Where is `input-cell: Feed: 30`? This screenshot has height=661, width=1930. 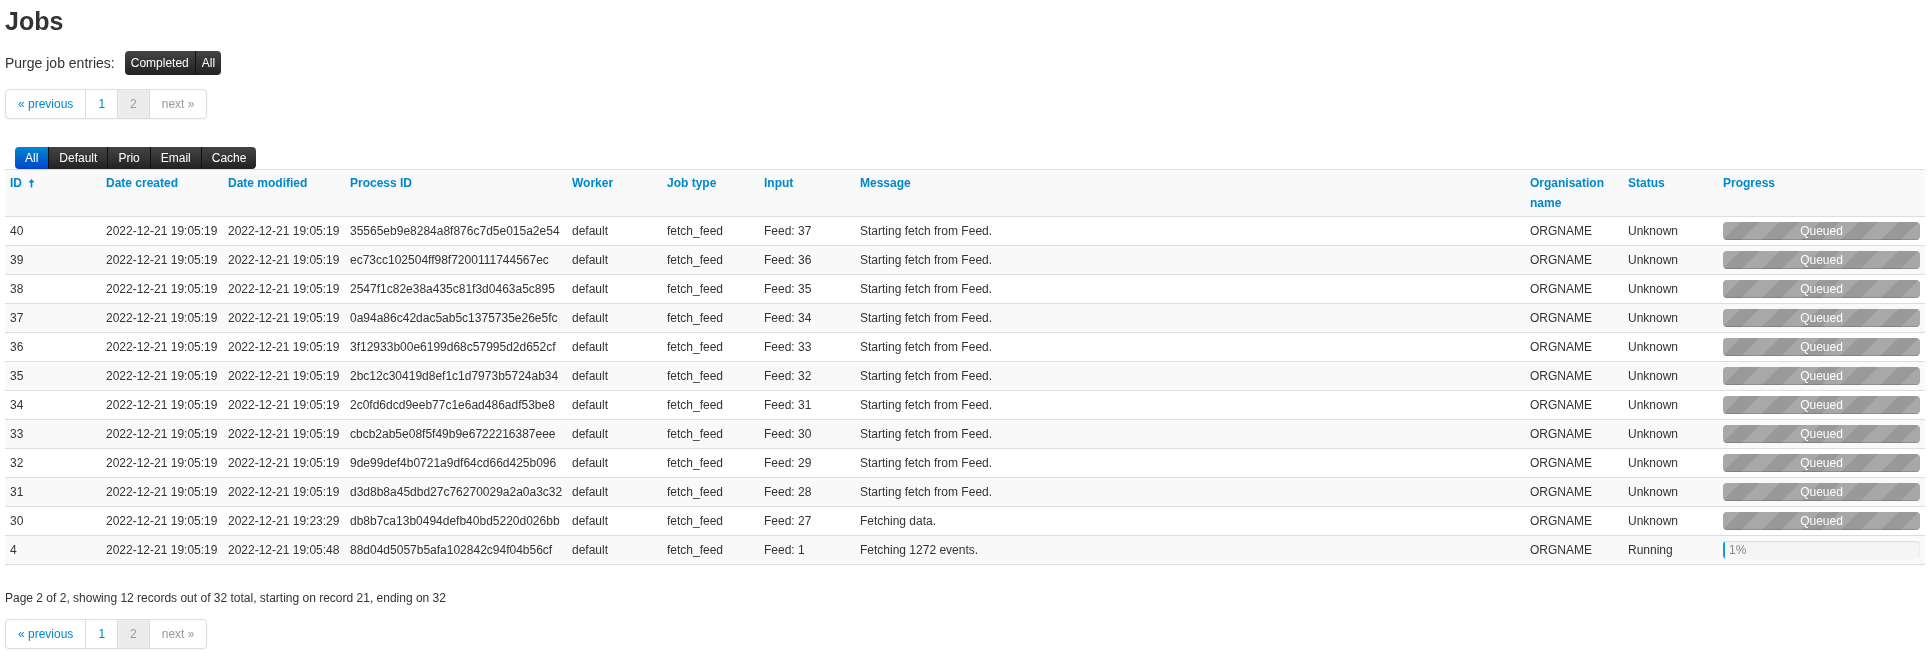
input-cell: Feed: 30 is located at coordinates (788, 434).